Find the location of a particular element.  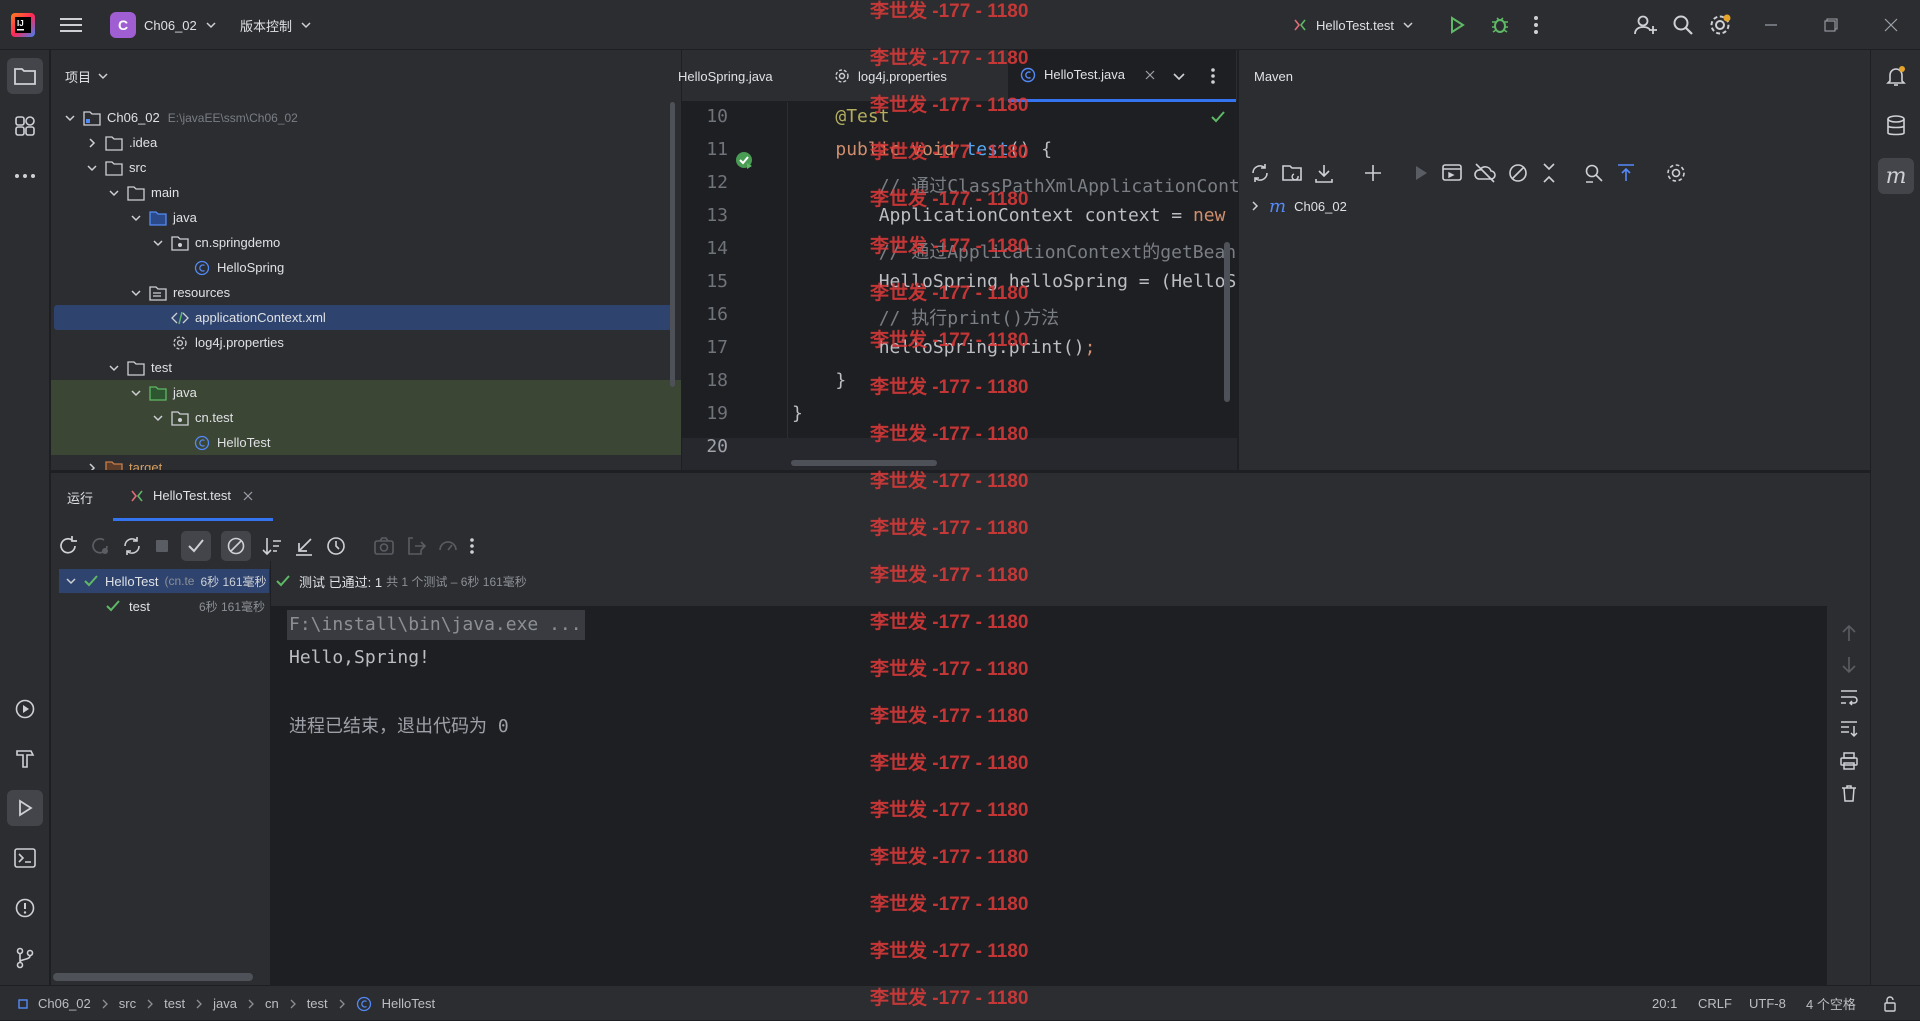

project-switcher: C Ch06_02 is located at coordinates (163, 25).